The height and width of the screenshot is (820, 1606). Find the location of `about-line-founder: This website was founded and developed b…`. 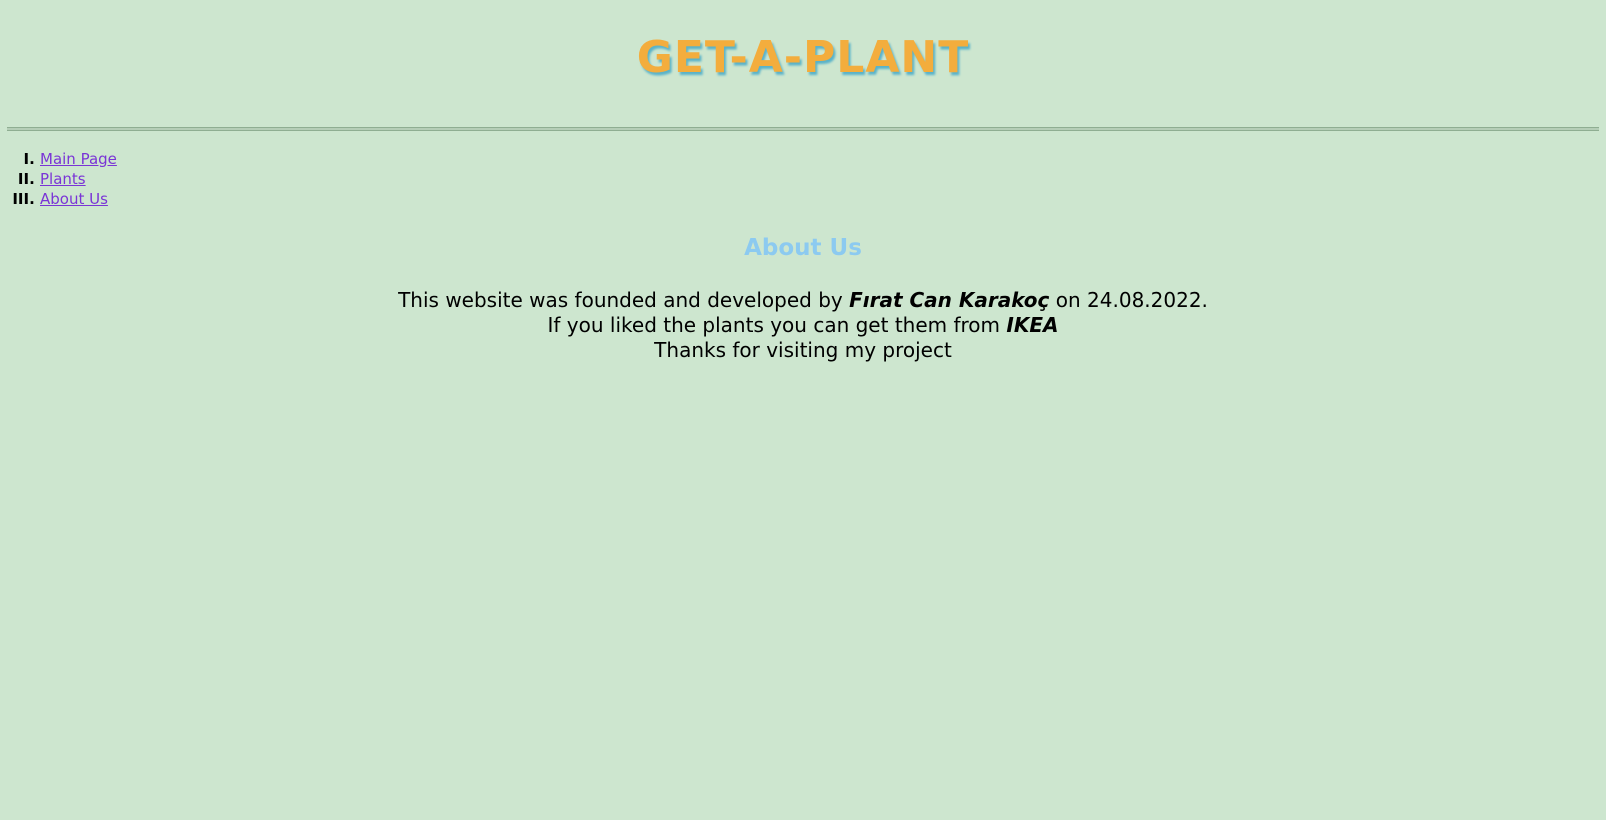

about-line-founder: This website was founded and developed b… is located at coordinates (803, 300).